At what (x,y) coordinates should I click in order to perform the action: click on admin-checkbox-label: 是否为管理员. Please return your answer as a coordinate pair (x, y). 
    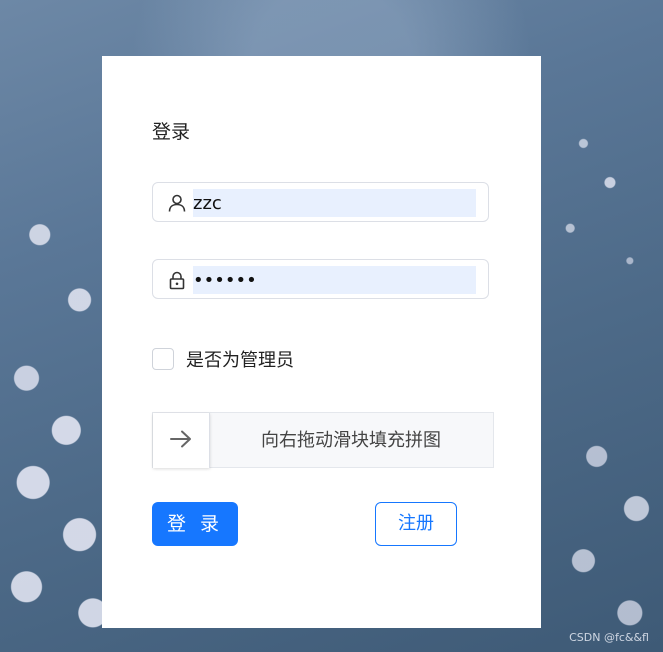
    Looking at the image, I should click on (240, 359).